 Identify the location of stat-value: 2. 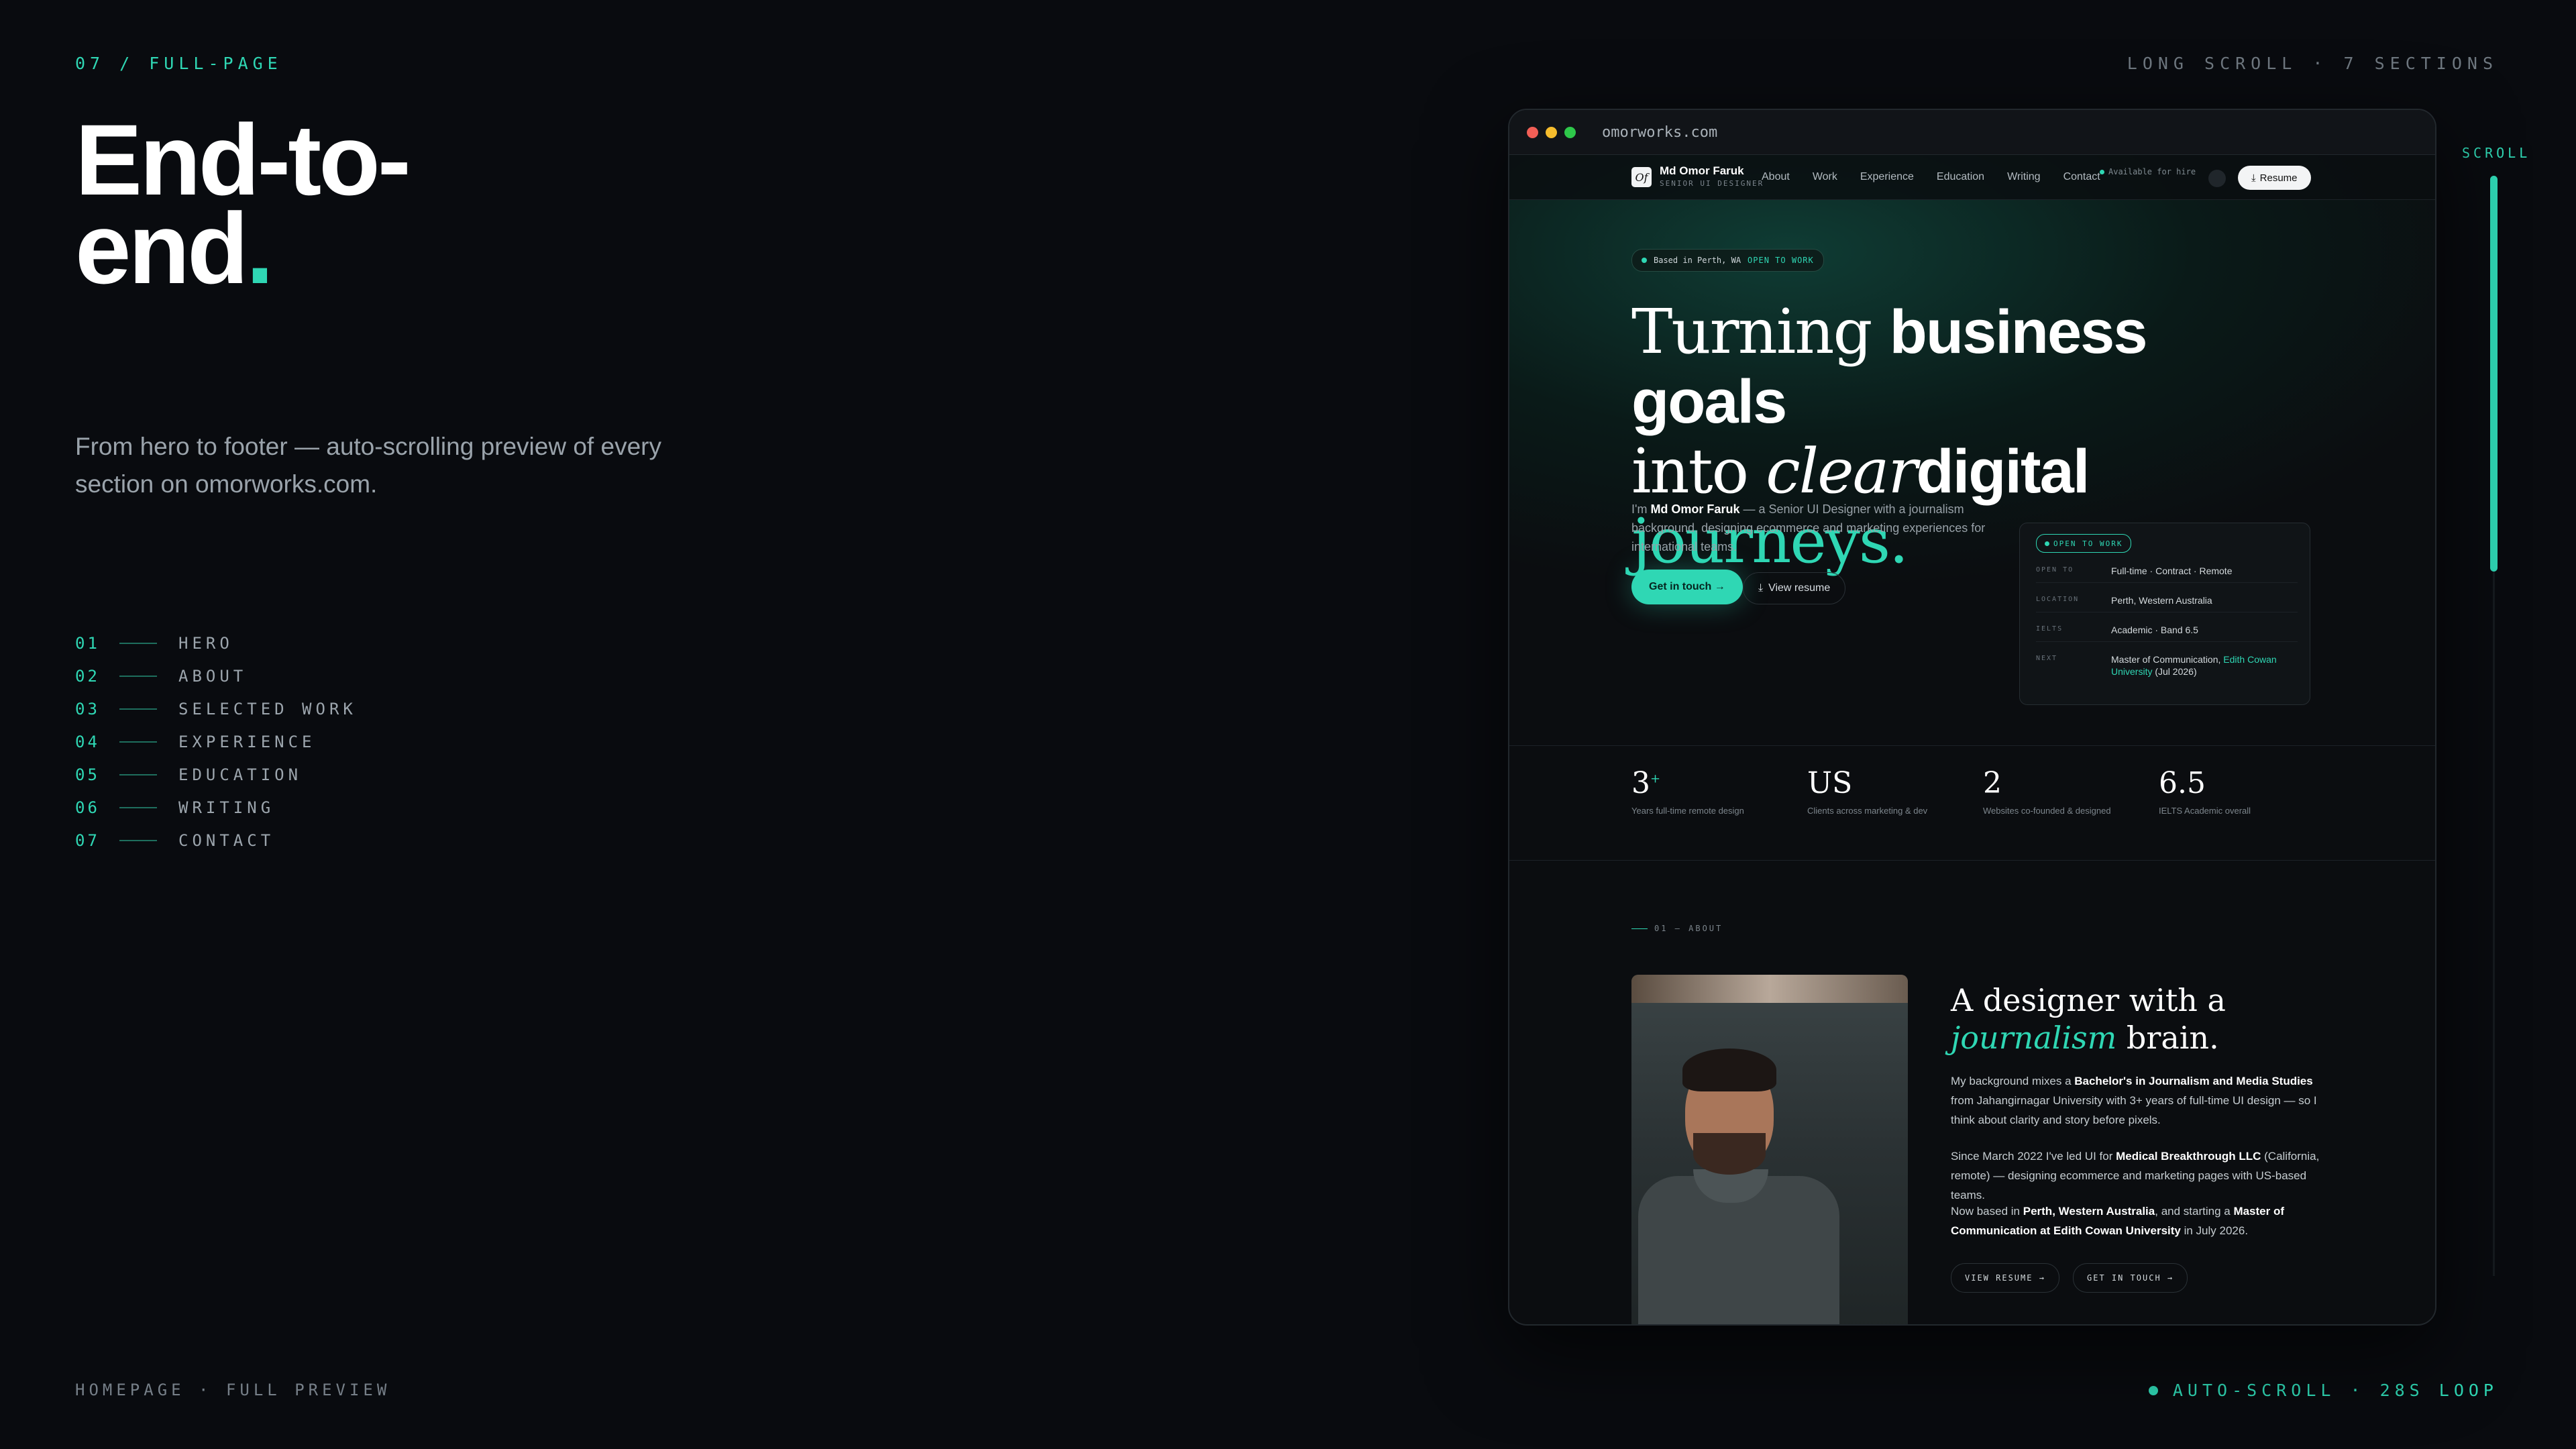
(1992, 783).